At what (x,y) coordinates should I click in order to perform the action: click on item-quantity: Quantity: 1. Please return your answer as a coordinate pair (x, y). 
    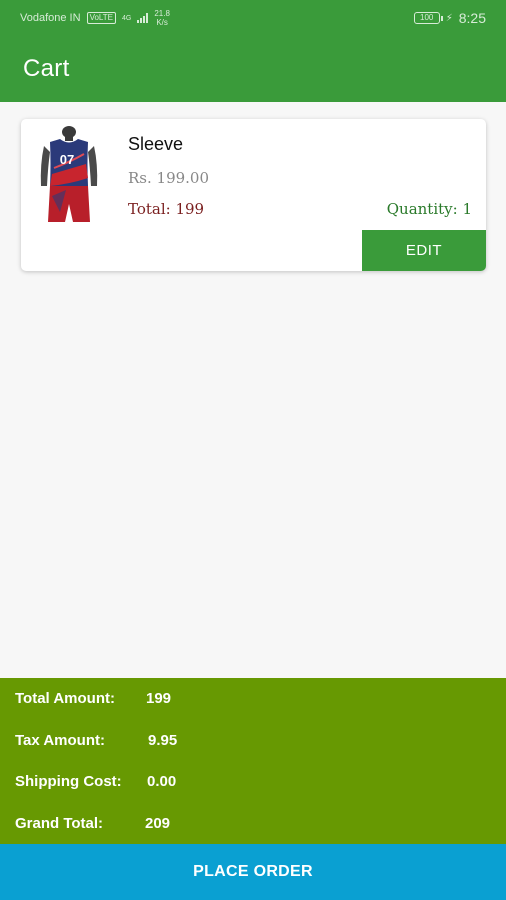
    Looking at the image, I should click on (429, 209).